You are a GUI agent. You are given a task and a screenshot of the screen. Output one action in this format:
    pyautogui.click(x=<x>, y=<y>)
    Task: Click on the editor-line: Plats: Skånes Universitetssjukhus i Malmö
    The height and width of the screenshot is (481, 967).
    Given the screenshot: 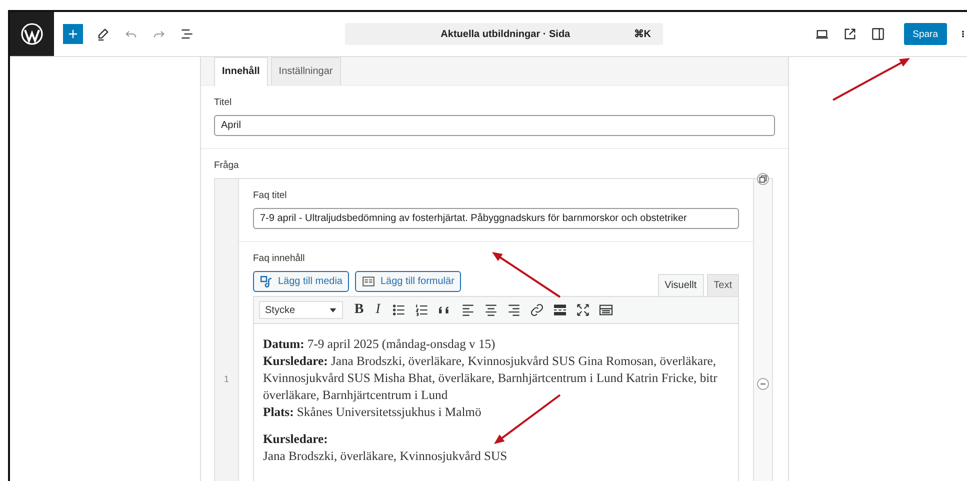 What is the action you would take?
    pyautogui.click(x=372, y=412)
    